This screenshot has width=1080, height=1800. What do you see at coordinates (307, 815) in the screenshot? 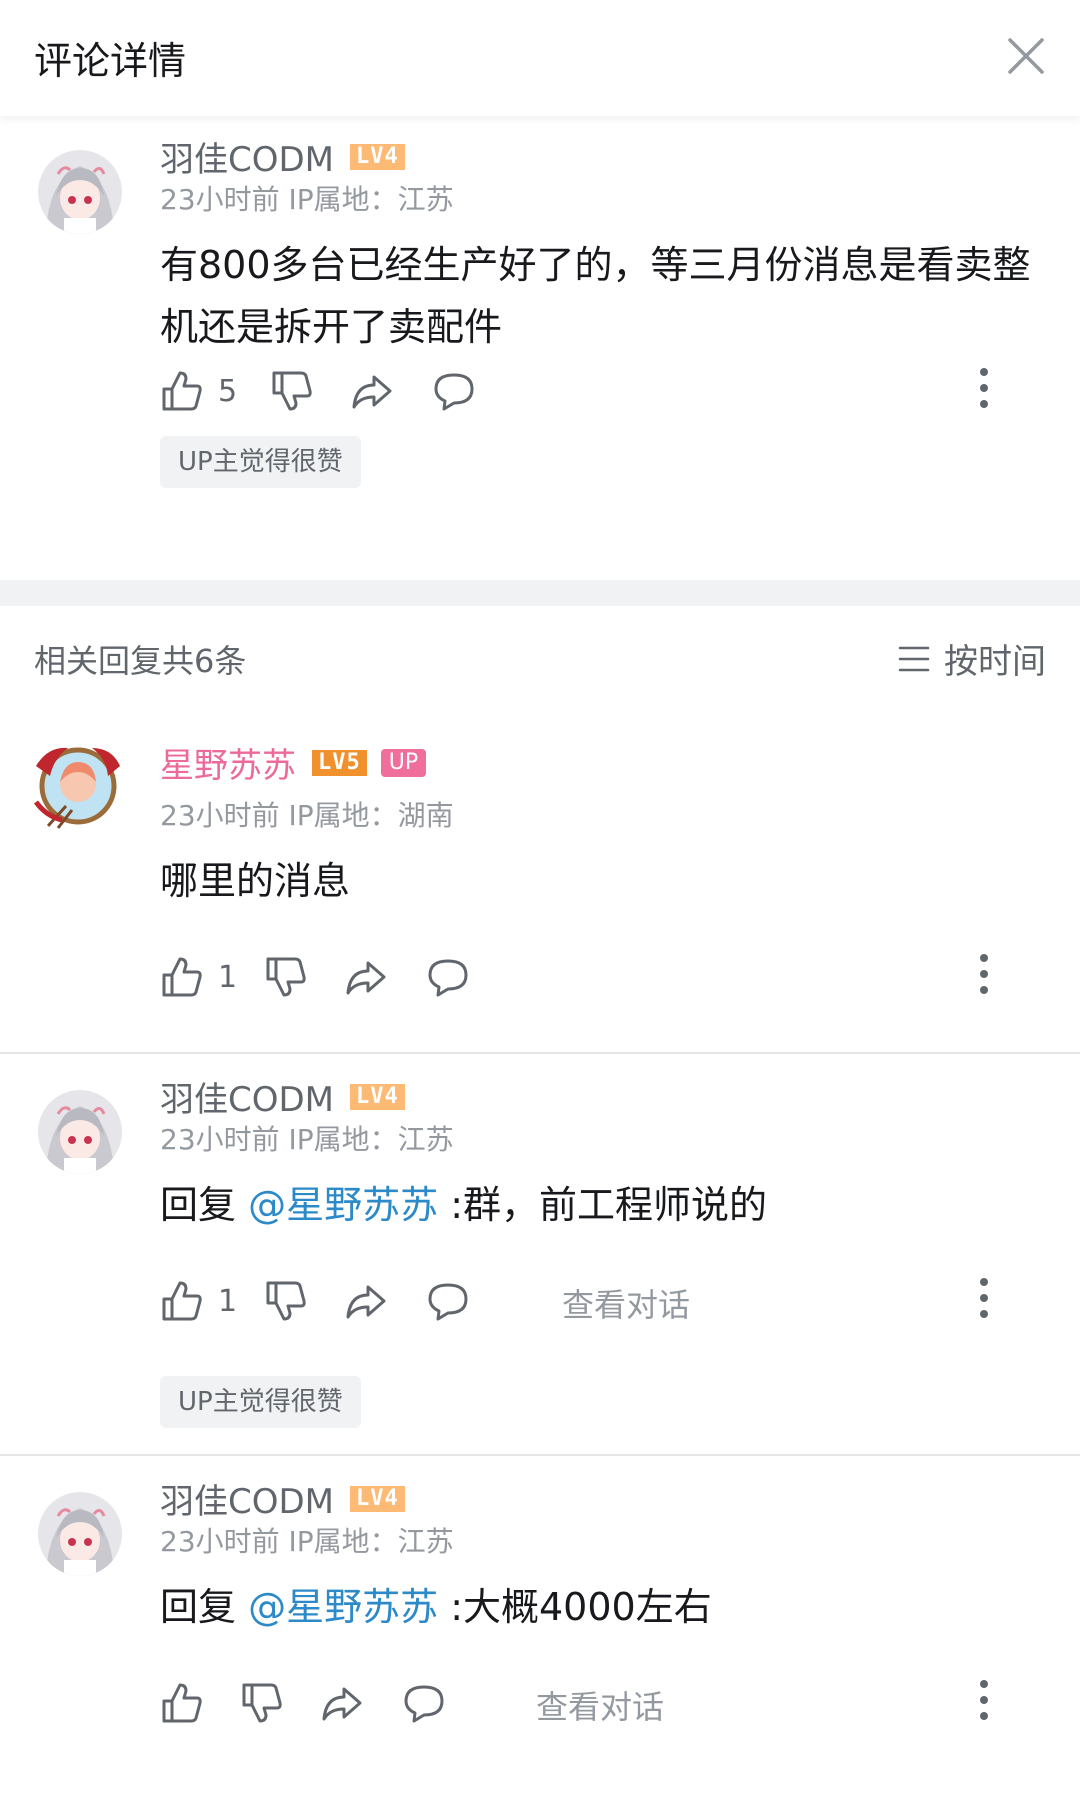
I see `time-ip: 23小时前 IP属地：湖南` at bounding box center [307, 815].